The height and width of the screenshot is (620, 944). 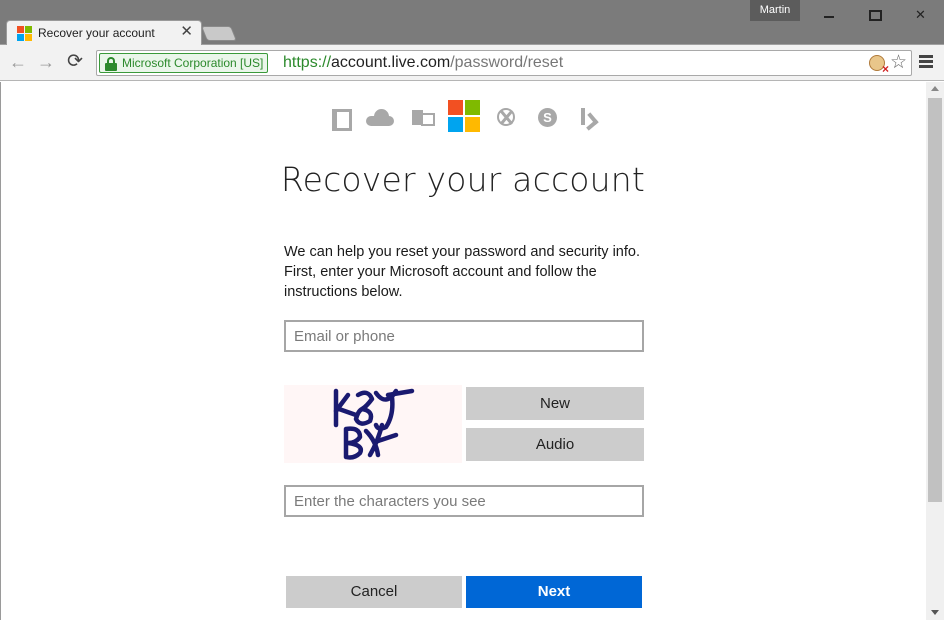 I want to click on url-host: account.live.com, so click(x=391, y=62).